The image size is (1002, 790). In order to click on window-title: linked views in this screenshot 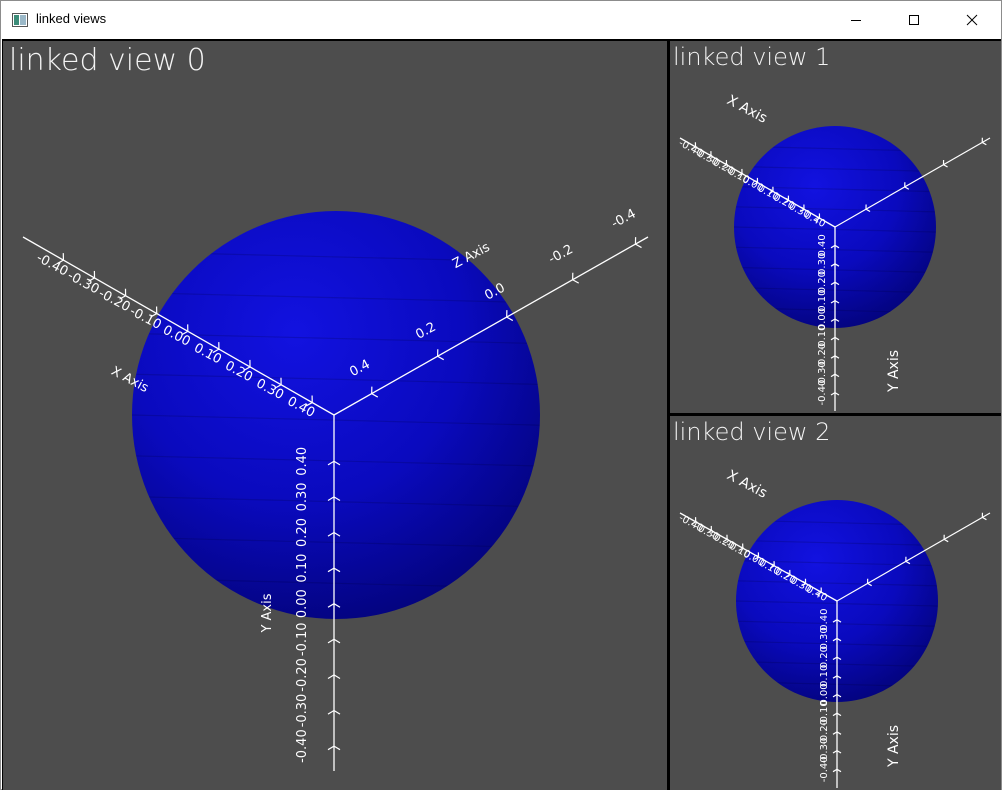, I will do `click(71, 18)`.